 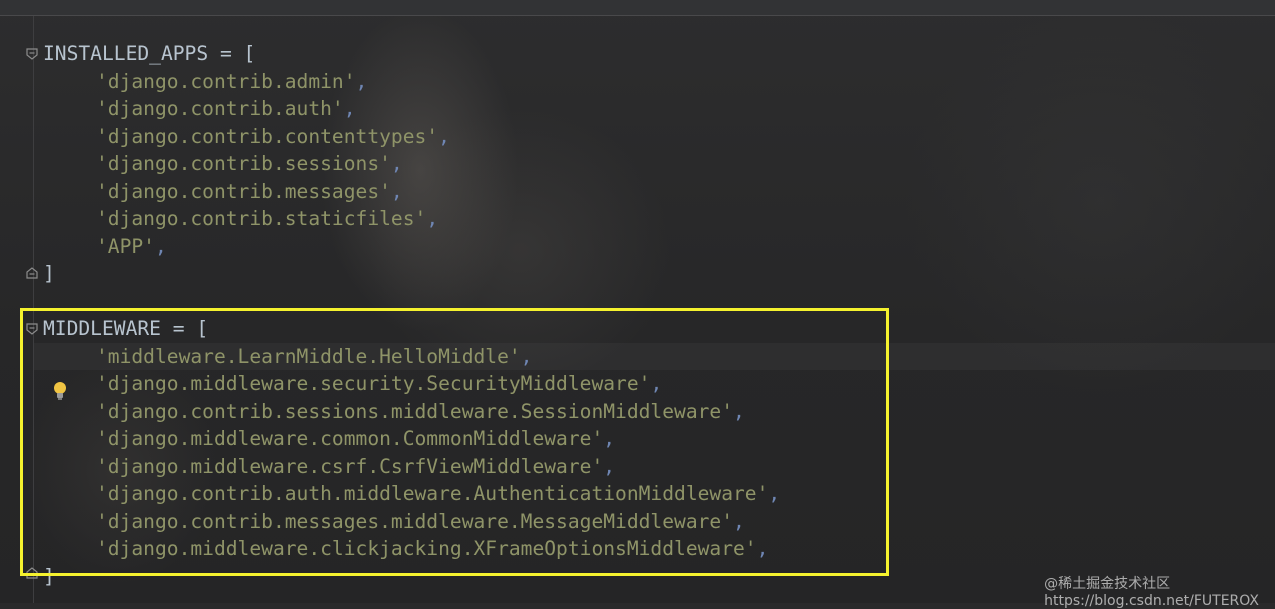 I want to click on code-line: 'django.contrib.staticfiles',, so click(x=240, y=218).